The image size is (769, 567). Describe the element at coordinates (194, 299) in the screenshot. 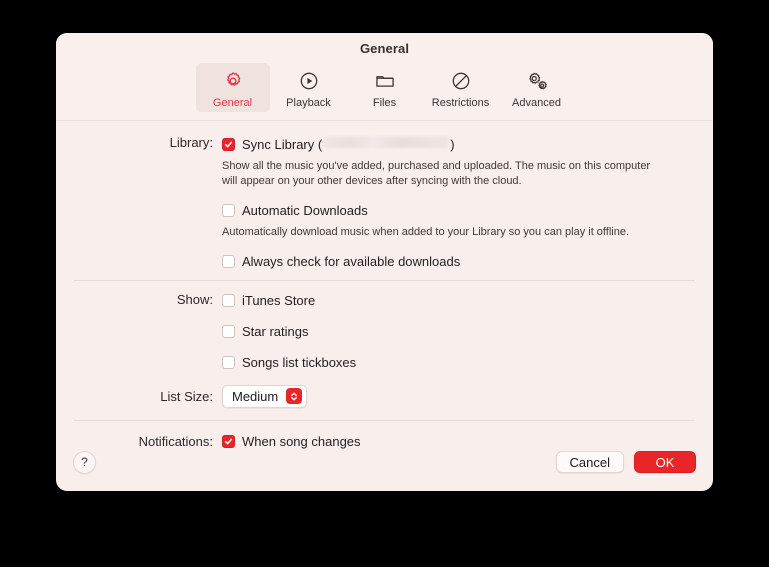

I see `show-label: Show:` at that location.